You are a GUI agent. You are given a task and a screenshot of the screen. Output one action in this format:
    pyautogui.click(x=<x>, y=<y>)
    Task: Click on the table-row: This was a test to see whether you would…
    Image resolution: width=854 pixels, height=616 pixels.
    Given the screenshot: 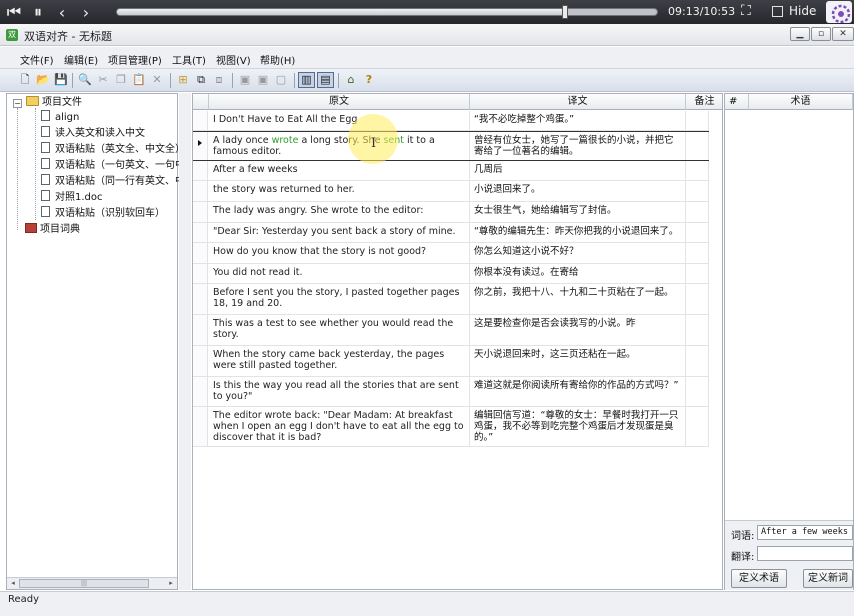 What is the action you would take?
    pyautogui.click(x=451, y=330)
    